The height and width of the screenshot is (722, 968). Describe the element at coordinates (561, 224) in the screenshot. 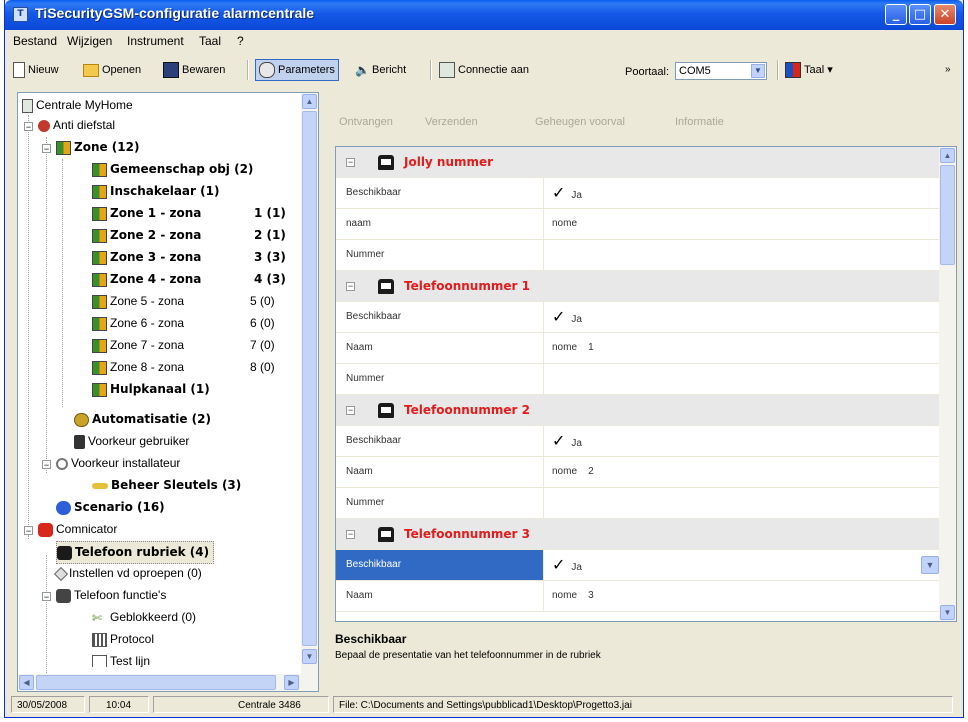

I see `property-value: nome` at that location.